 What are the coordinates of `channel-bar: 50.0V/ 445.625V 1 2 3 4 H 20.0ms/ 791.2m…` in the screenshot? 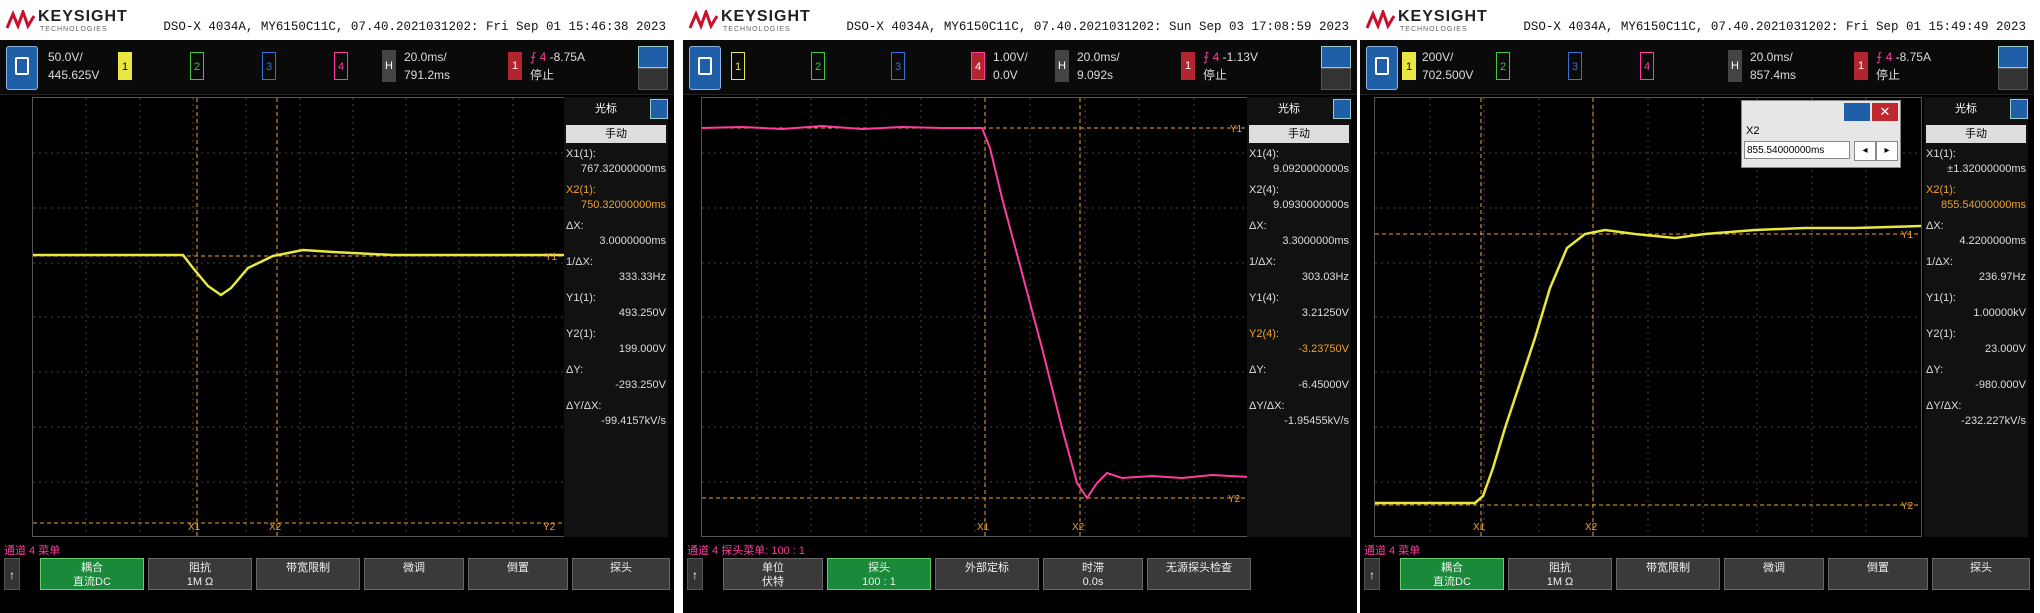 It's located at (337, 67).